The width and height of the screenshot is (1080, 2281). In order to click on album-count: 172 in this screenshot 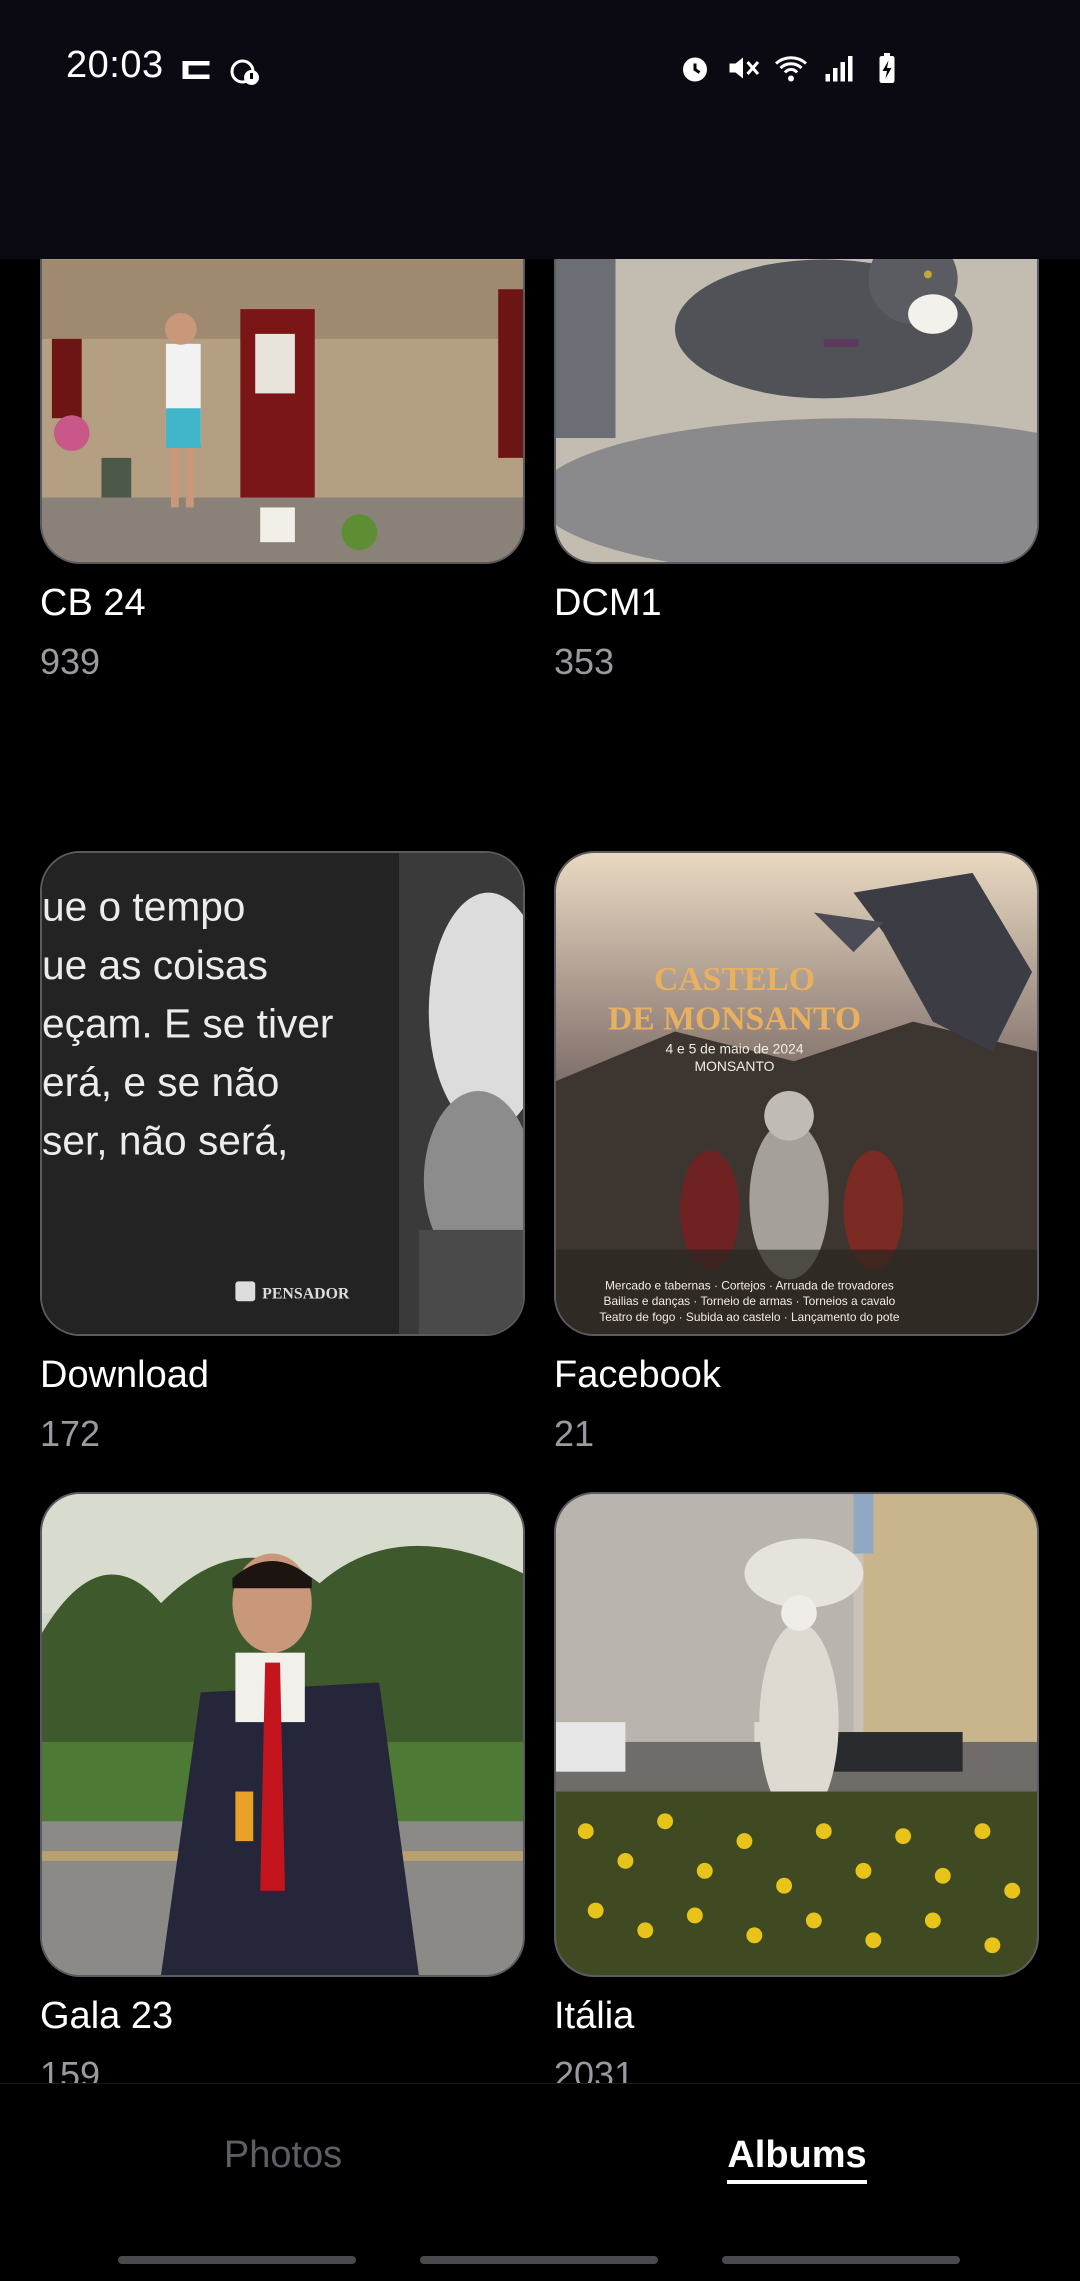, I will do `click(70, 1433)`.